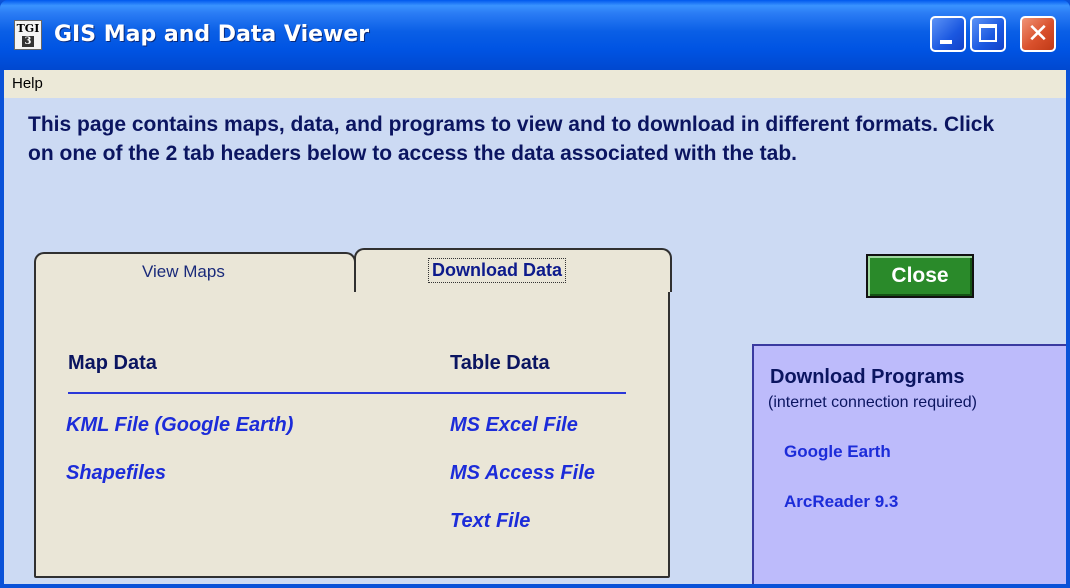  What do you see at coordinates (347, 393) in the screenshot?
I see `header-separator` at bounding box center [347, 393].